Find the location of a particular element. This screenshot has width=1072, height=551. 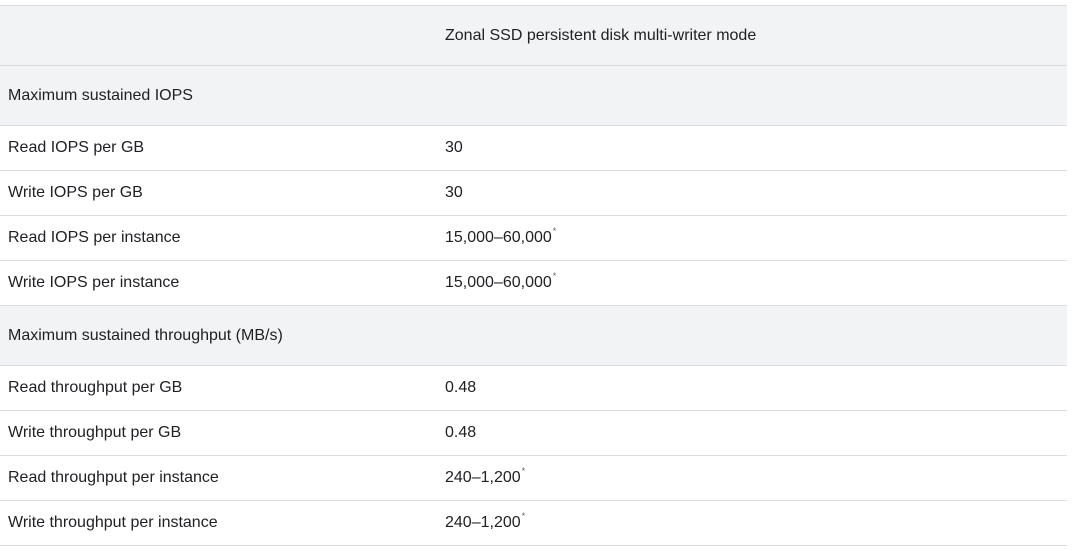

row-label: Write throughput per instance is located at coordinates (218, 523).